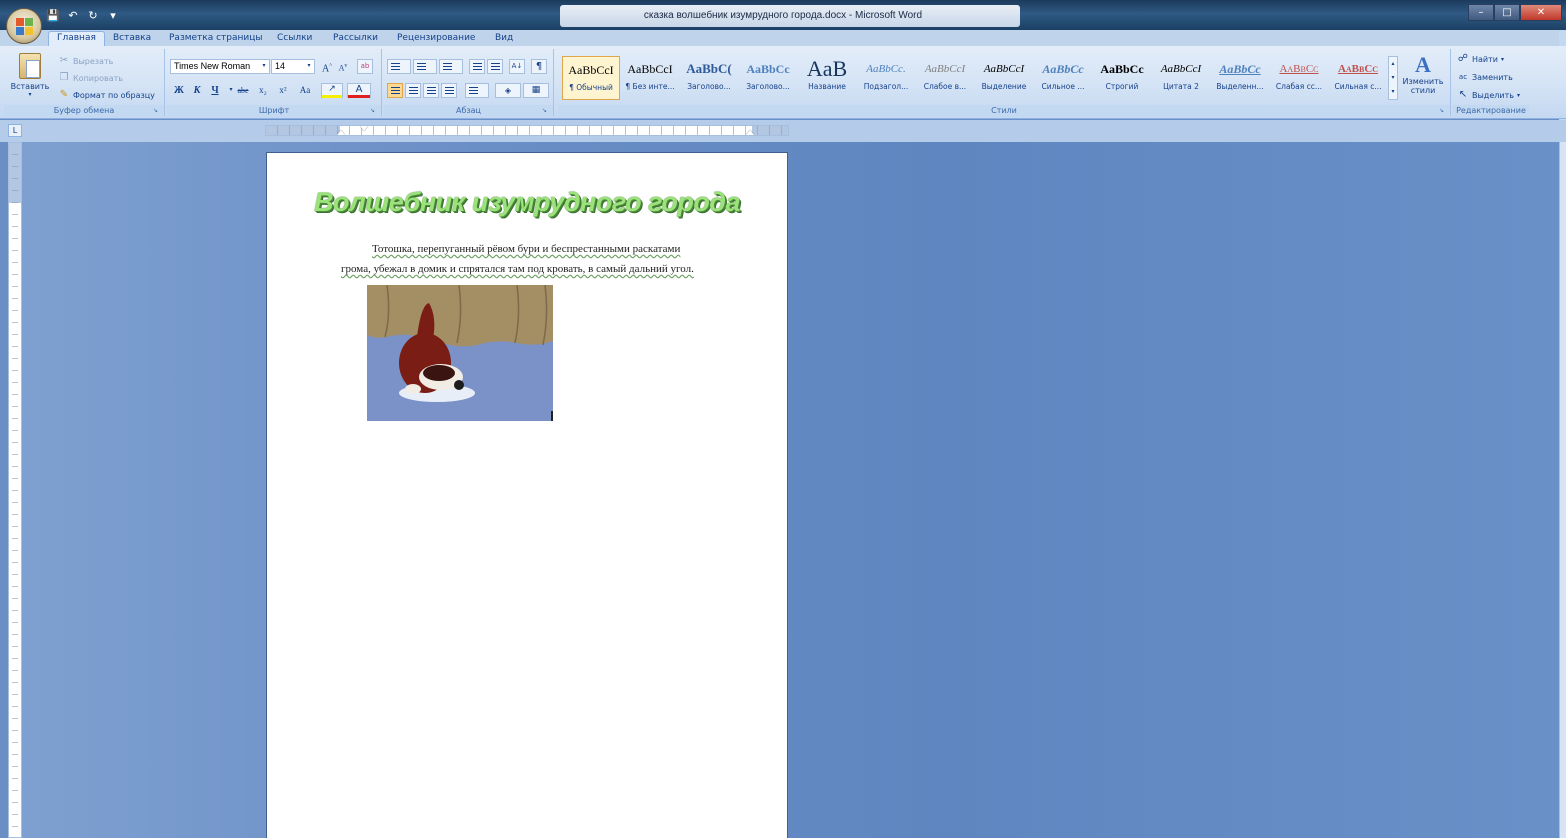  I want to click on cut-button: ✂ Вырезать, so click(86, 61).